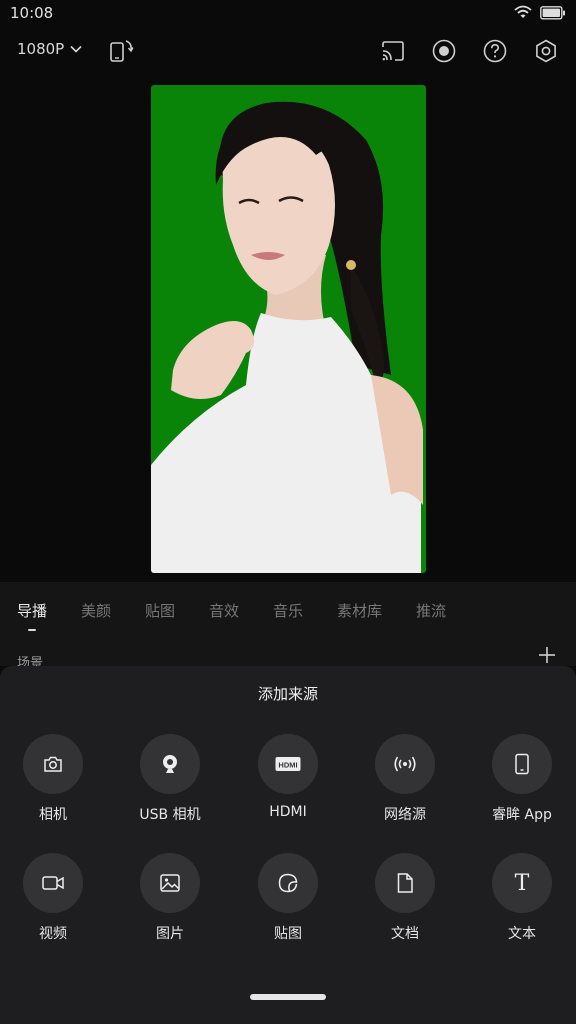  I want to click on source-video: 视频, so click(54, 898).